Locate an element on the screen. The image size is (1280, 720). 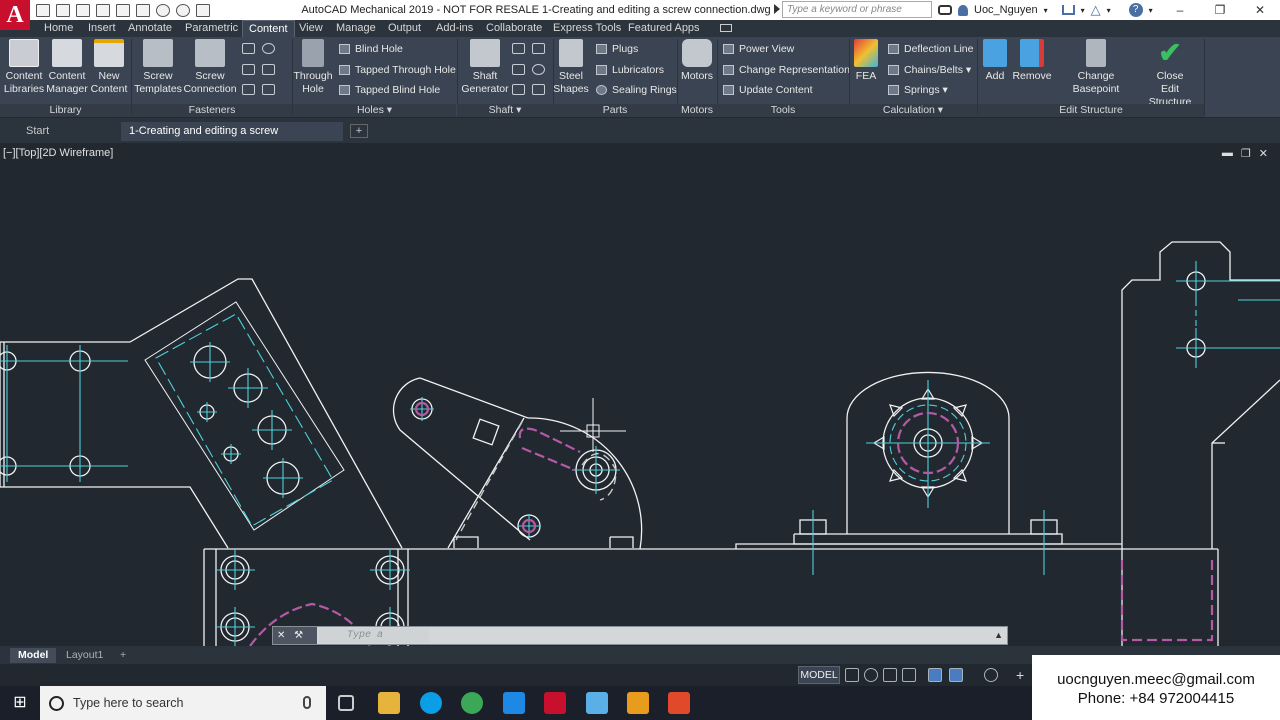
otrack-icon is located at coordinates (956, 675).